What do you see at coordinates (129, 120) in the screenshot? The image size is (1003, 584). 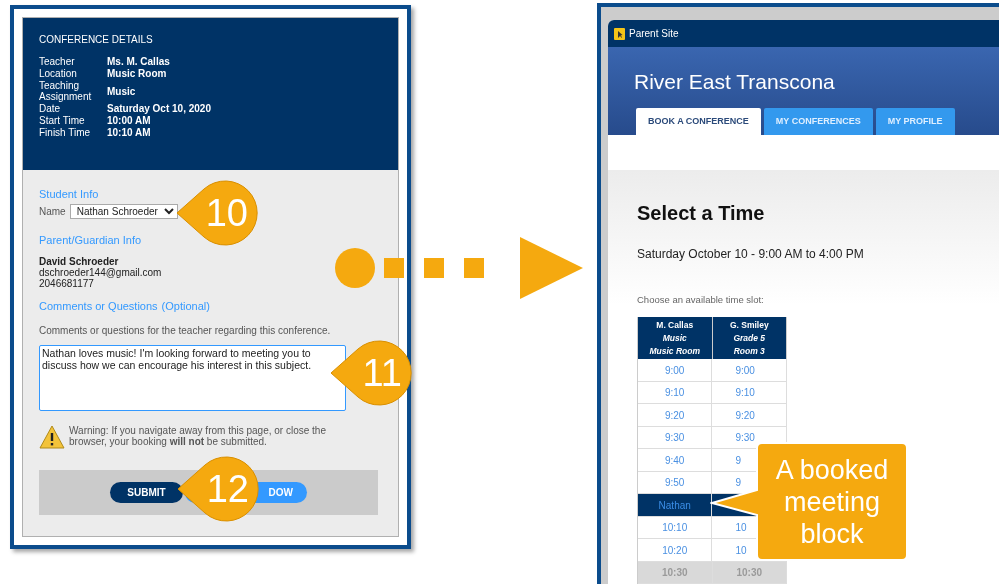 I see `detail-value: 10:00 AM` at bounding box center [129, 120].